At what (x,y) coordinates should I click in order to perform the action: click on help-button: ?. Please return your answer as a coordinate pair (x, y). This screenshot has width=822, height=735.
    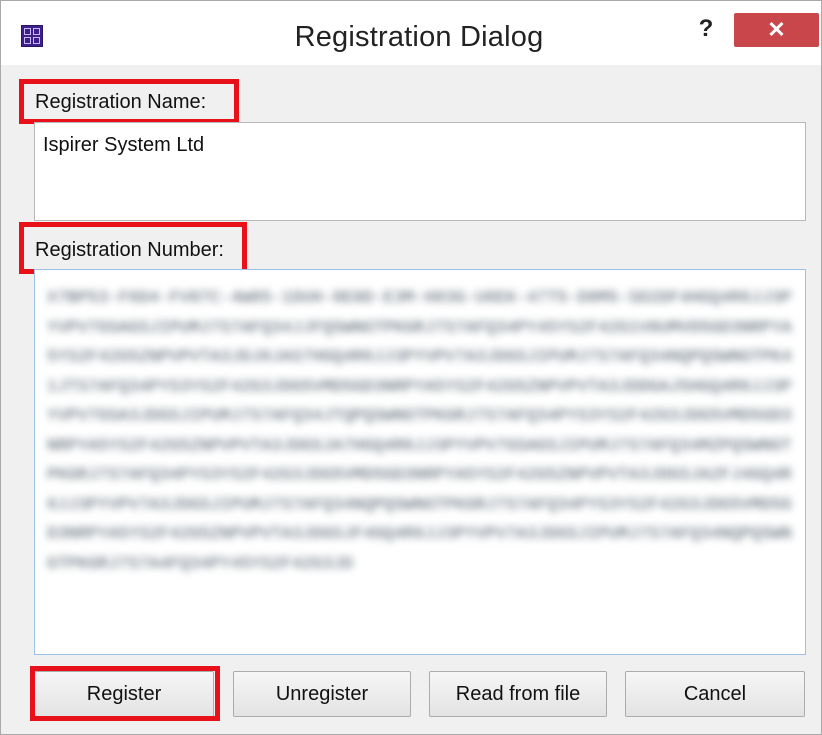
    Looking at the image, I should click on (706, 28).